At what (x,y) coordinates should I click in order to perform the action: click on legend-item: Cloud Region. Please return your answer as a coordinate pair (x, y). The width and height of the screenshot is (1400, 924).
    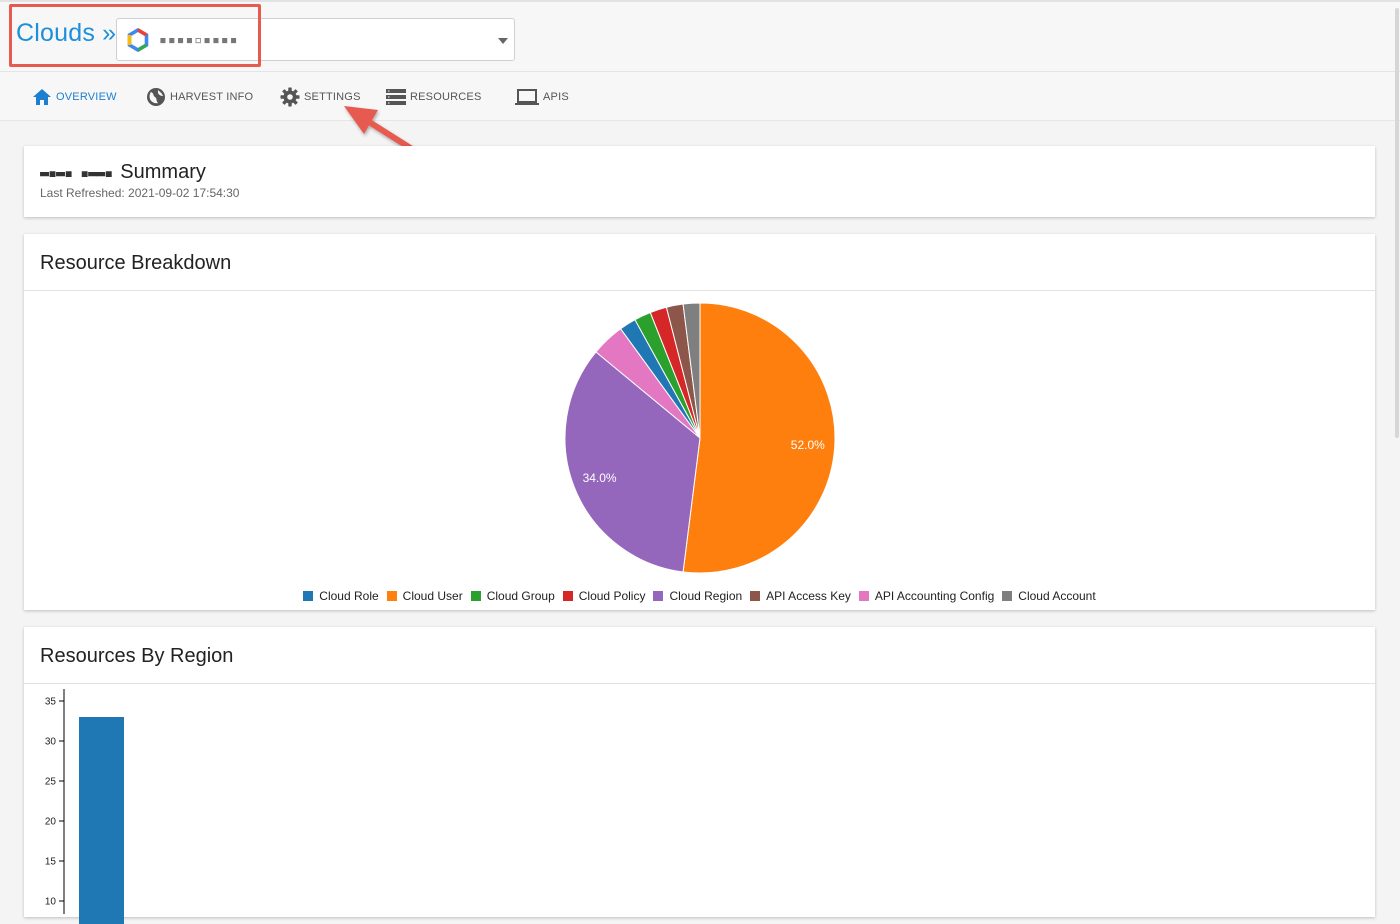
    Looking at the image, I should click on (697, 596).